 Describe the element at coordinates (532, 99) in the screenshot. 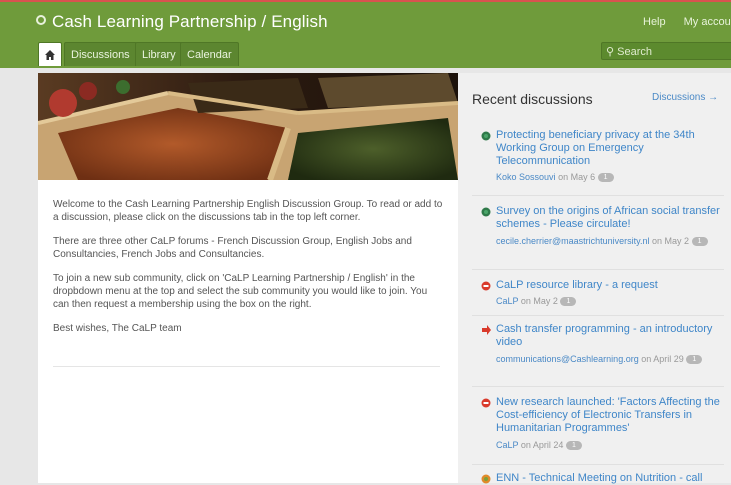

I see `recent-discussions-title: Recent discussions` at that location.